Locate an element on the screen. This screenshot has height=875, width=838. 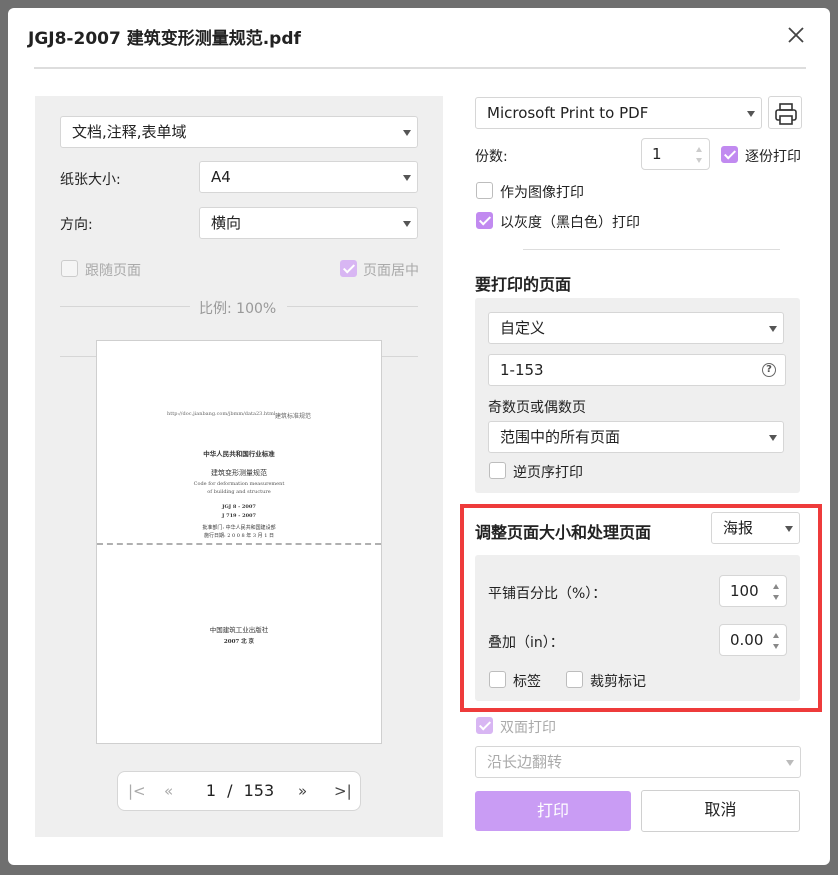
center-page-checkbox is located at coordinates (348, 268).